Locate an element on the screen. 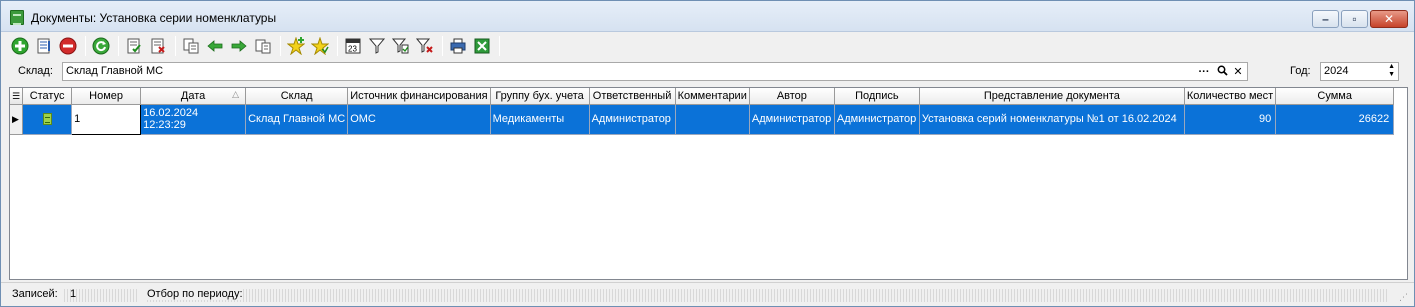 This screenshot has height=307, width=1415. window-controls: – ▫ ✕ is located at coordinates (1360, 19).